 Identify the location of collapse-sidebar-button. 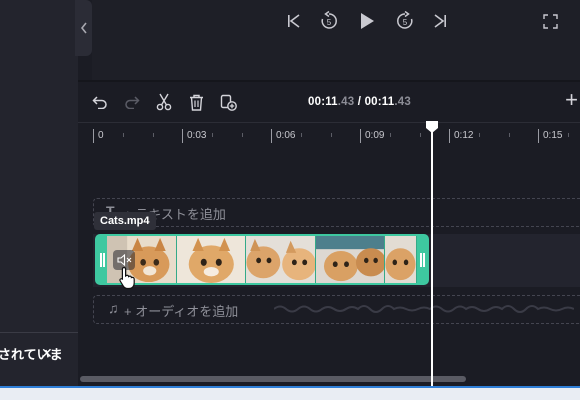
(83, 28).